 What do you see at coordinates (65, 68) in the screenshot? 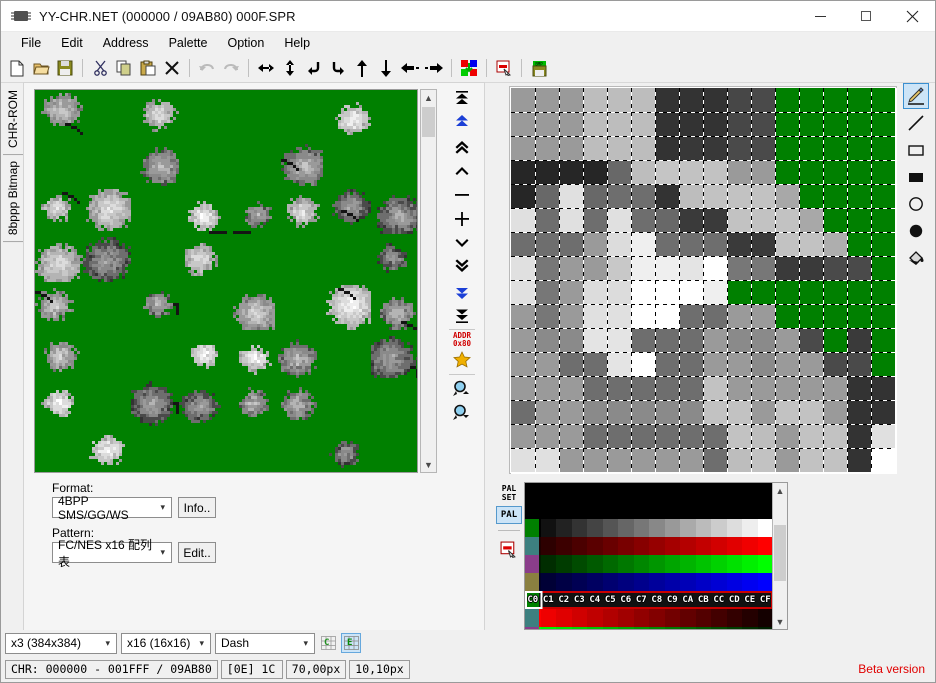
I see `save-disk-icon` at bounding box center [65, 68].